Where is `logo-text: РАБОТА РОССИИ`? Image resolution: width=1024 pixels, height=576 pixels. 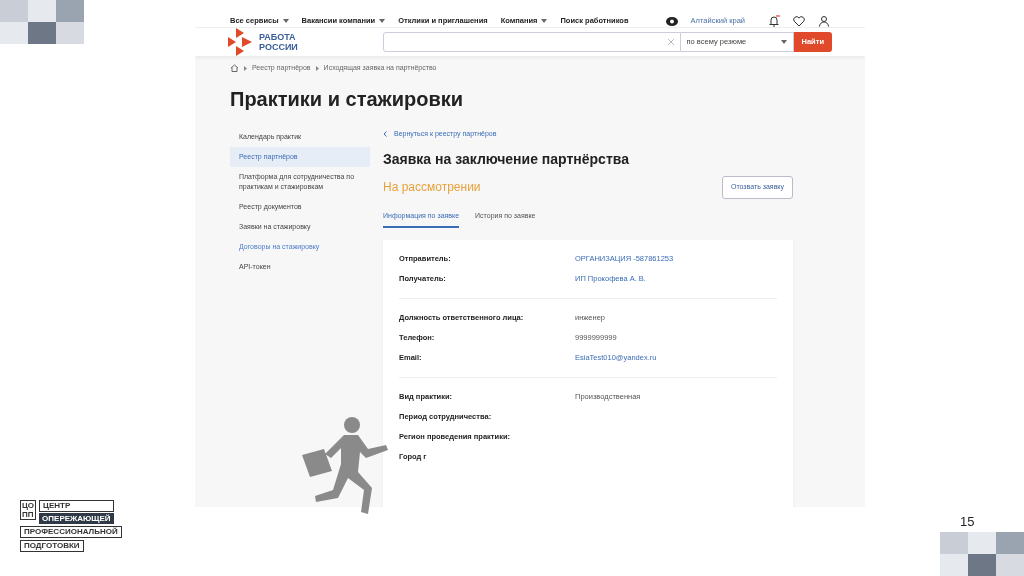 logo-text: РАБОТА РОССИИ is located at coordinates (278, 42).